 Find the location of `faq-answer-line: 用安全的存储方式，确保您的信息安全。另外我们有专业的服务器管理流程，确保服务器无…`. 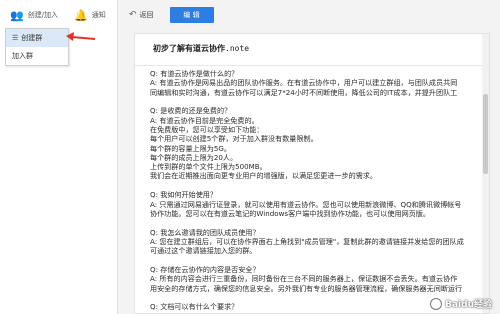

faq-answer-line: 用安全的存储方式，确保您的信息安全。另外我们有专业的服务器管理流程，确保服务器无… is located at coordinates (306, 288).